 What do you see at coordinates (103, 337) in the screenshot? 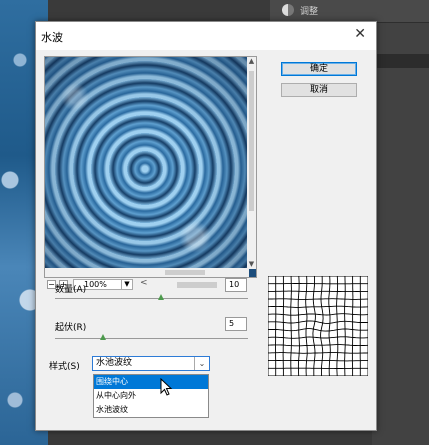
I see `ridges-slider-thumb` at bounding box center [103, 337].